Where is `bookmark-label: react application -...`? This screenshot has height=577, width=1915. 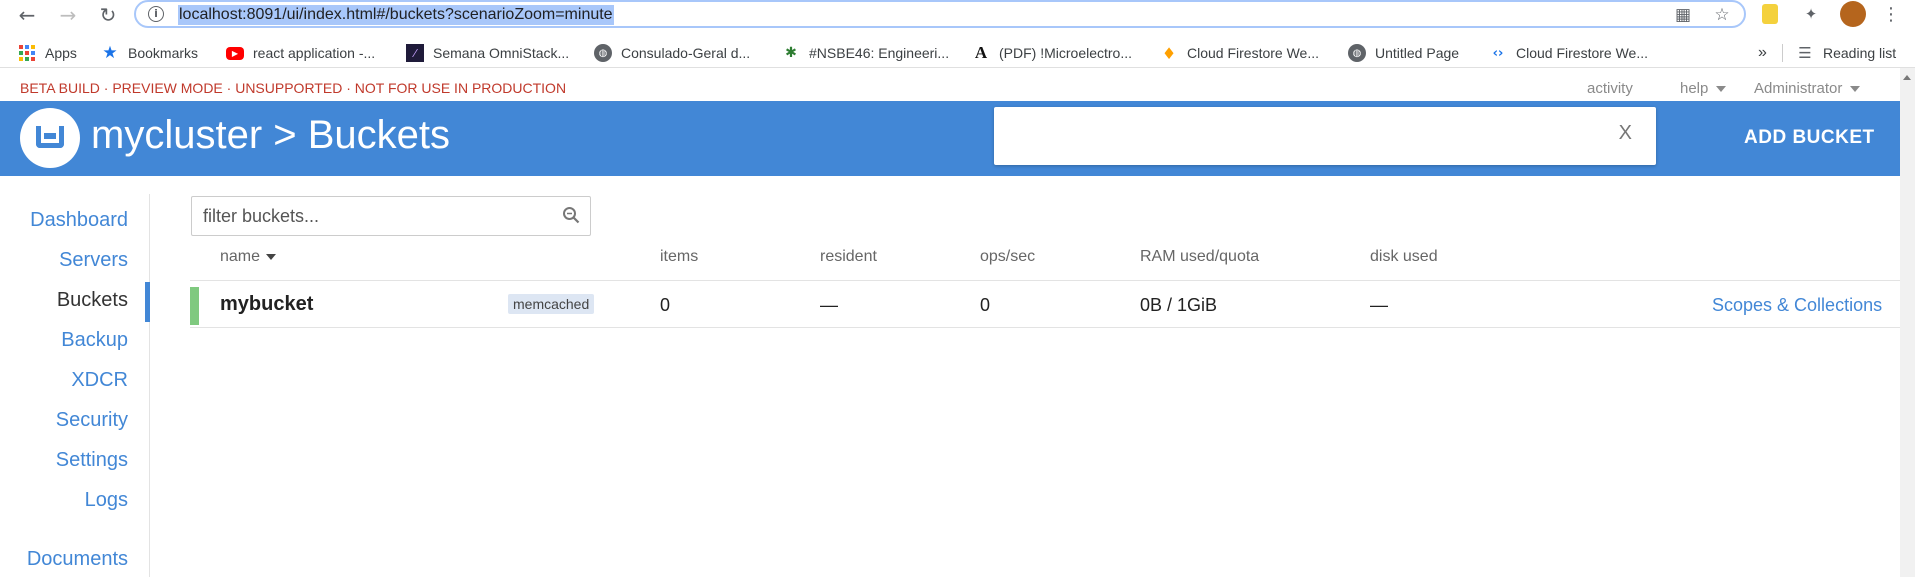
bookmark-label: react application -... is located at coordinates (314, 53).